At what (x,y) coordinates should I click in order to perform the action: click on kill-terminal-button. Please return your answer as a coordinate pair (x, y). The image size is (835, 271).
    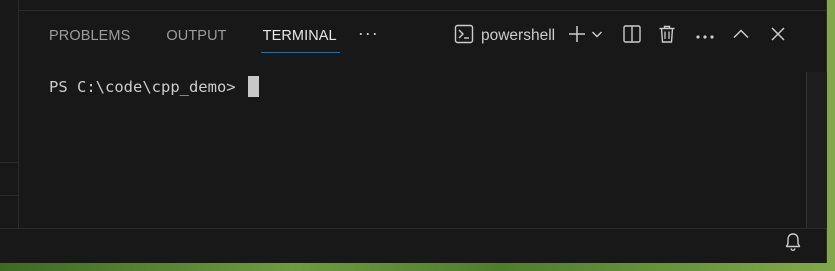
    Looking at the image, I should click on (667, 36).